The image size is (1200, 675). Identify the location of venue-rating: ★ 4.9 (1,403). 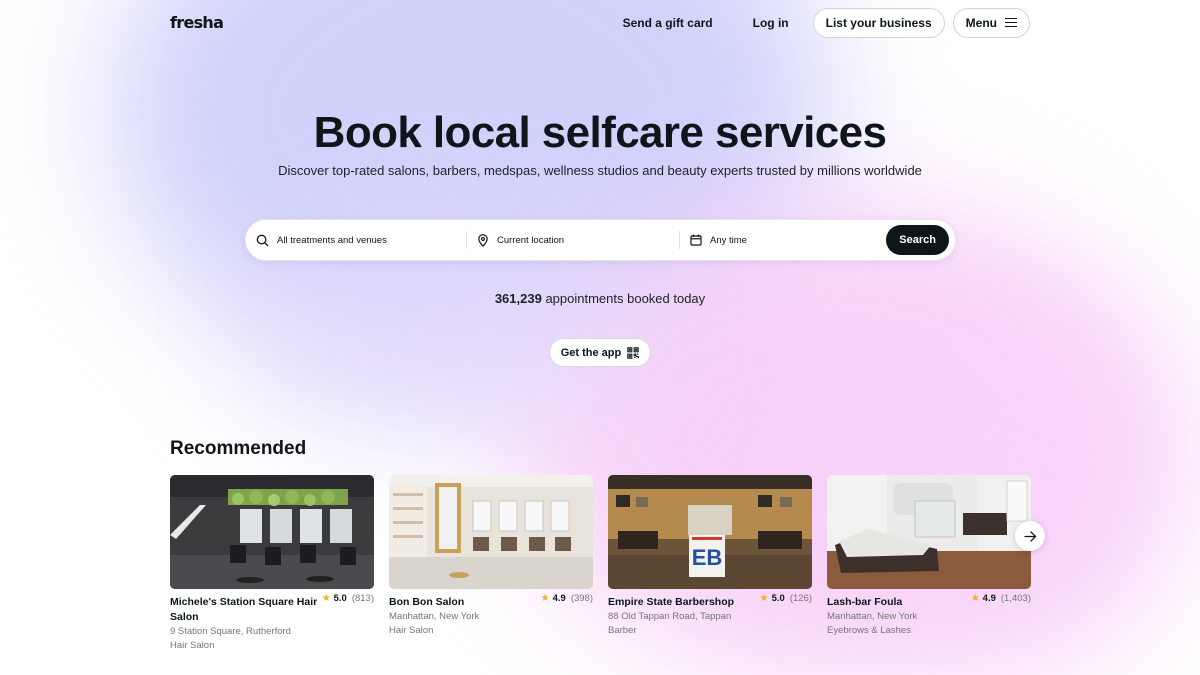
(1001, 598).